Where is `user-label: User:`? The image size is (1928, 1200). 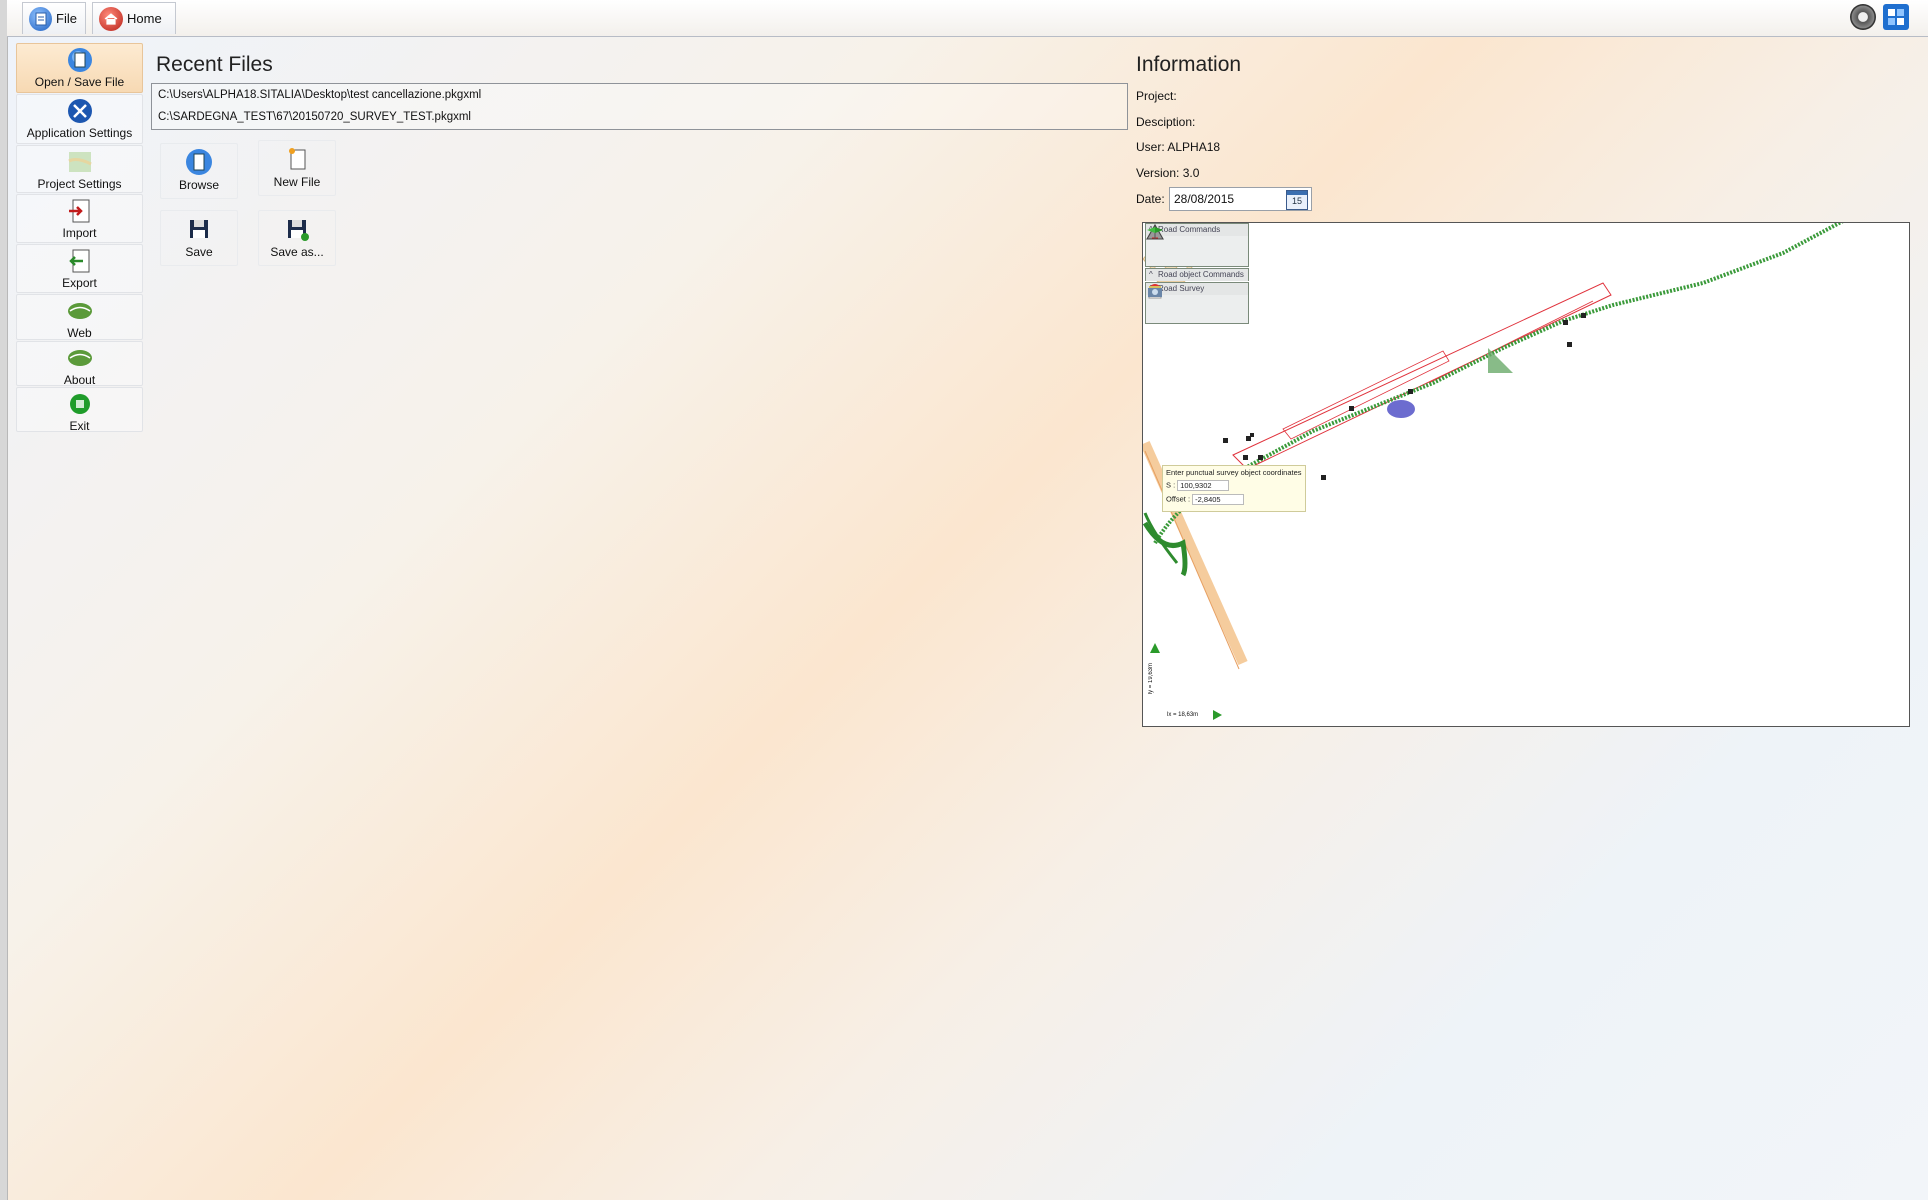 user-label: User: is located at coordinates (1150, 147).